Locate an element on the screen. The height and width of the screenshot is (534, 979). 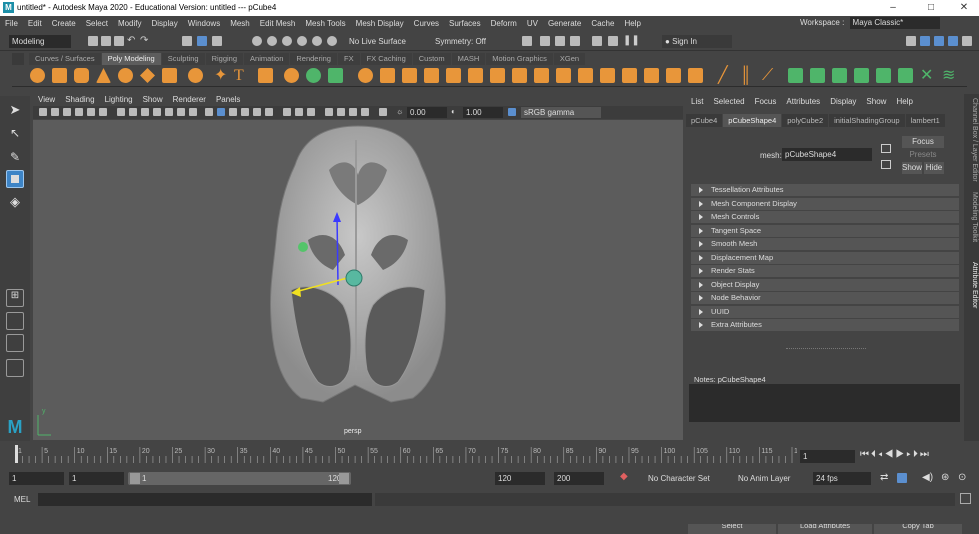
hypershade-icon is located at coordinates (597, 41).